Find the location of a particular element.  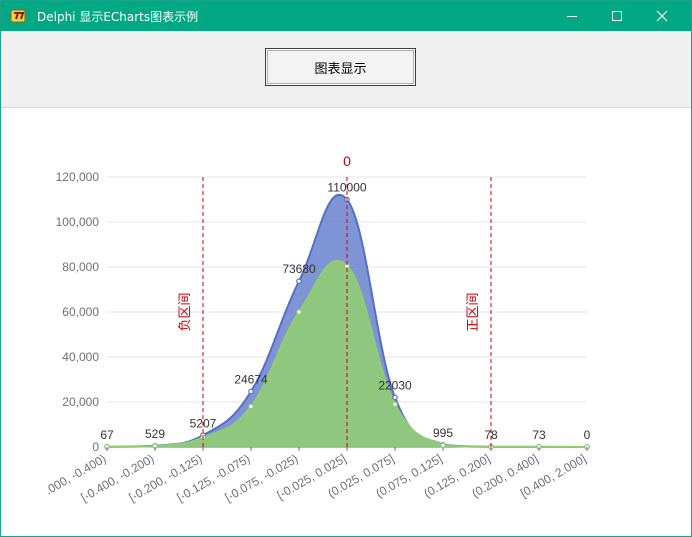

y-tick-label: 0 is located at coordinates (95, 447).